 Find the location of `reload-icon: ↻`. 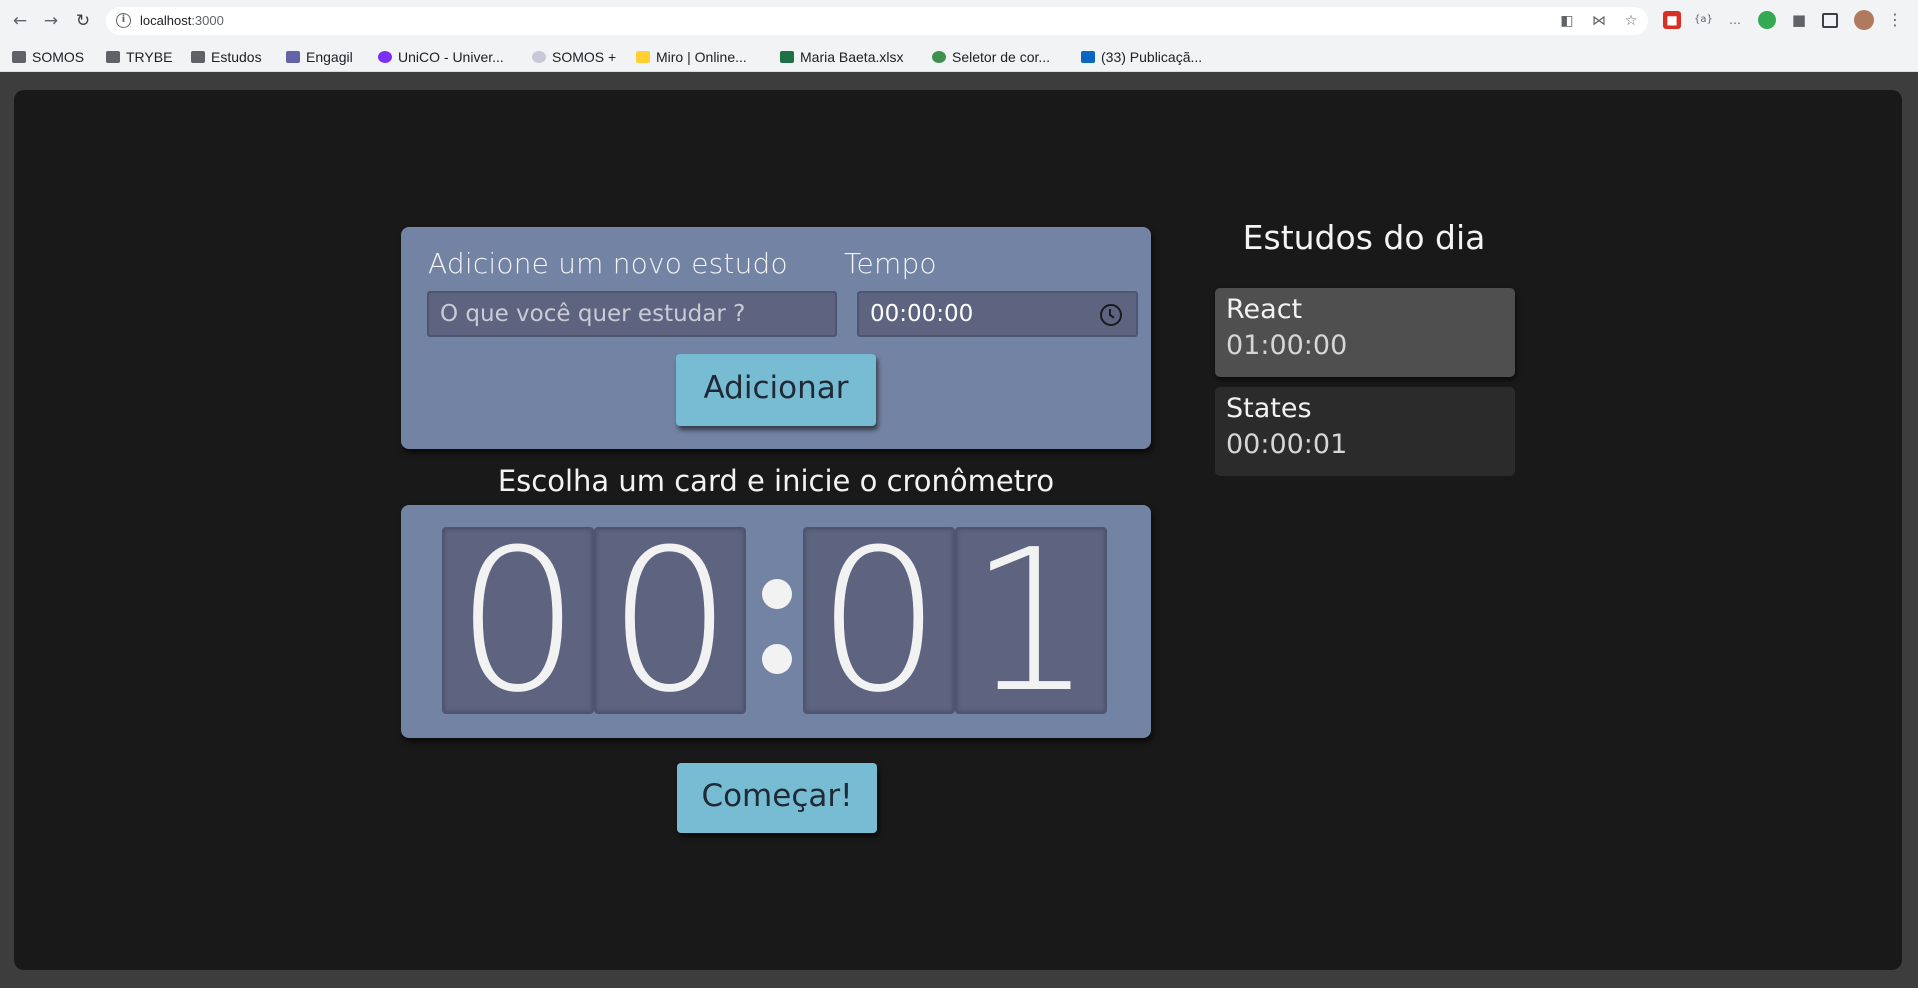

reload-icon: ↻ is located at coordinates (83, 21).